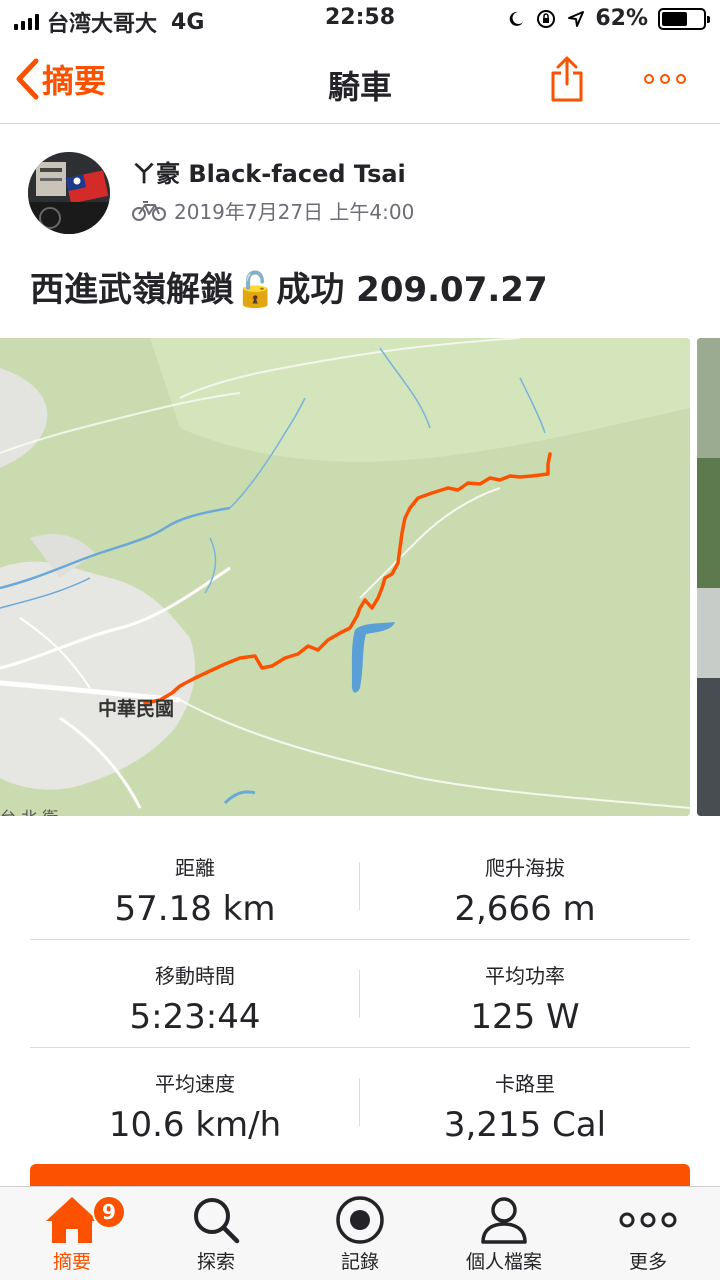  I want to click on action-banner, so click(360, 1176).